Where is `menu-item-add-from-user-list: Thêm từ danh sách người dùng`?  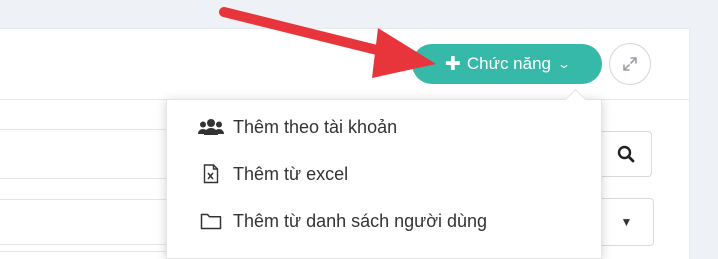 menu-item-add-from-user-list: Thêm từ danh sách người dùng is located at coordinates (384, 221).